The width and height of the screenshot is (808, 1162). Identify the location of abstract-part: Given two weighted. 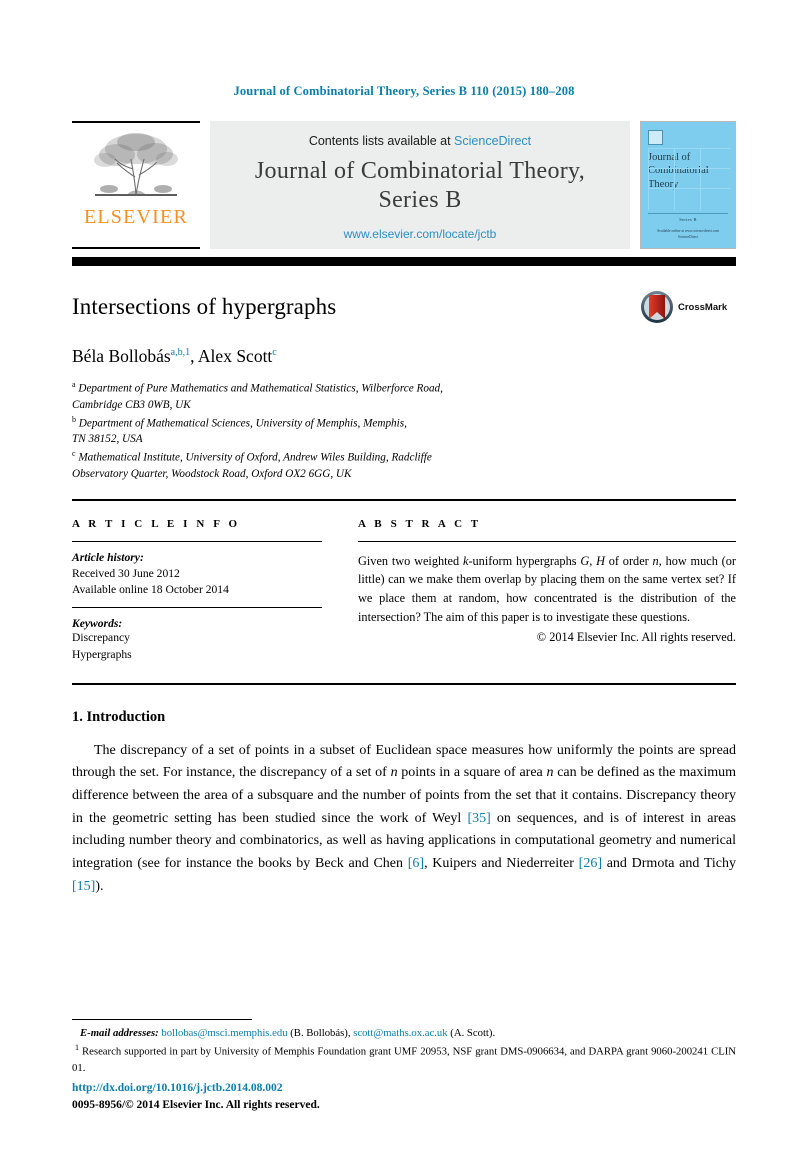
(410, 560).